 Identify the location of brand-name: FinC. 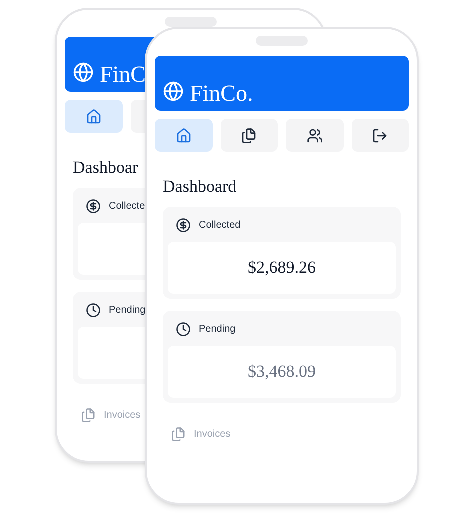
(123, 74).